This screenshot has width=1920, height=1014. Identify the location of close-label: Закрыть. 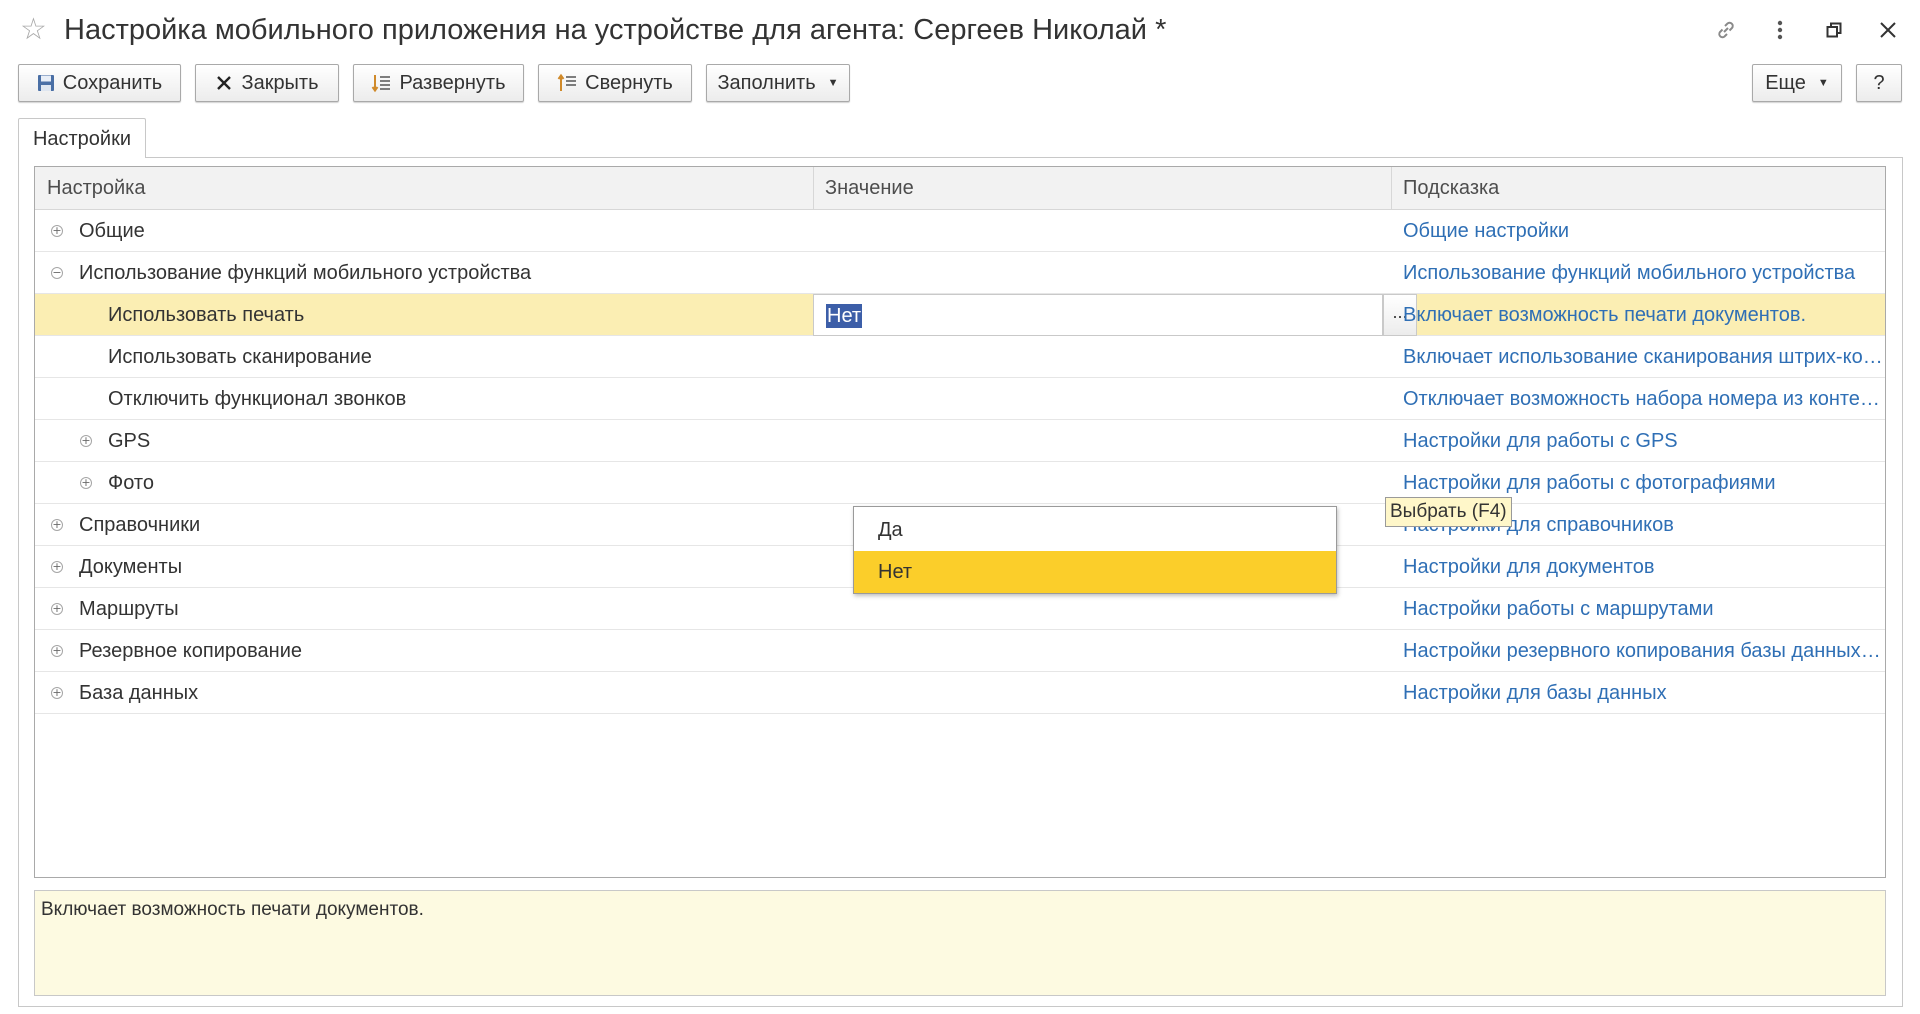
(280, 82).